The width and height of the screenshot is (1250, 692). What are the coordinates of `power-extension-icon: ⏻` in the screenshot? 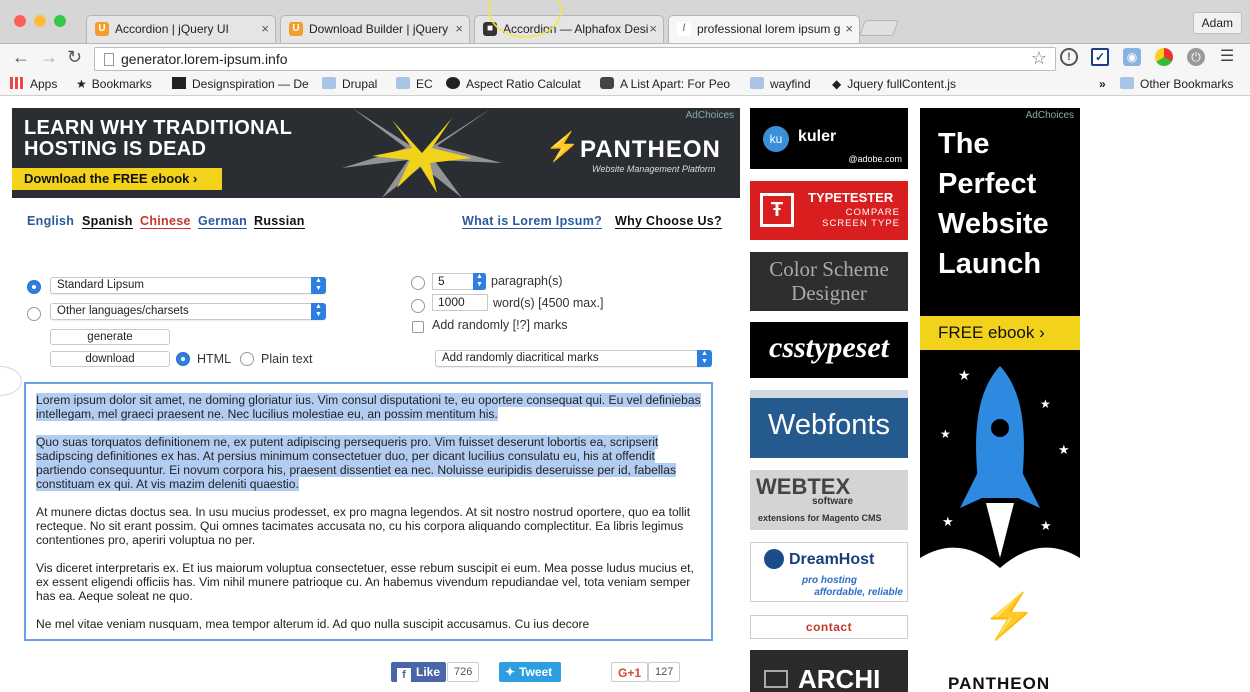 It's located at (1196, 57).